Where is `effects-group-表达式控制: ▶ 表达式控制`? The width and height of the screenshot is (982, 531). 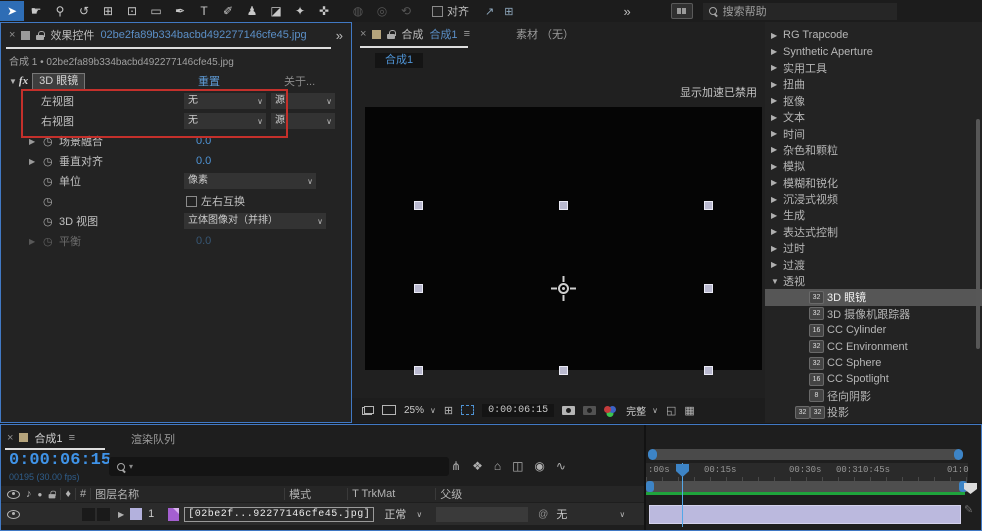 effects-group-表达式控制: ▶ 表达式控制 is located at coordinates (873, 232).